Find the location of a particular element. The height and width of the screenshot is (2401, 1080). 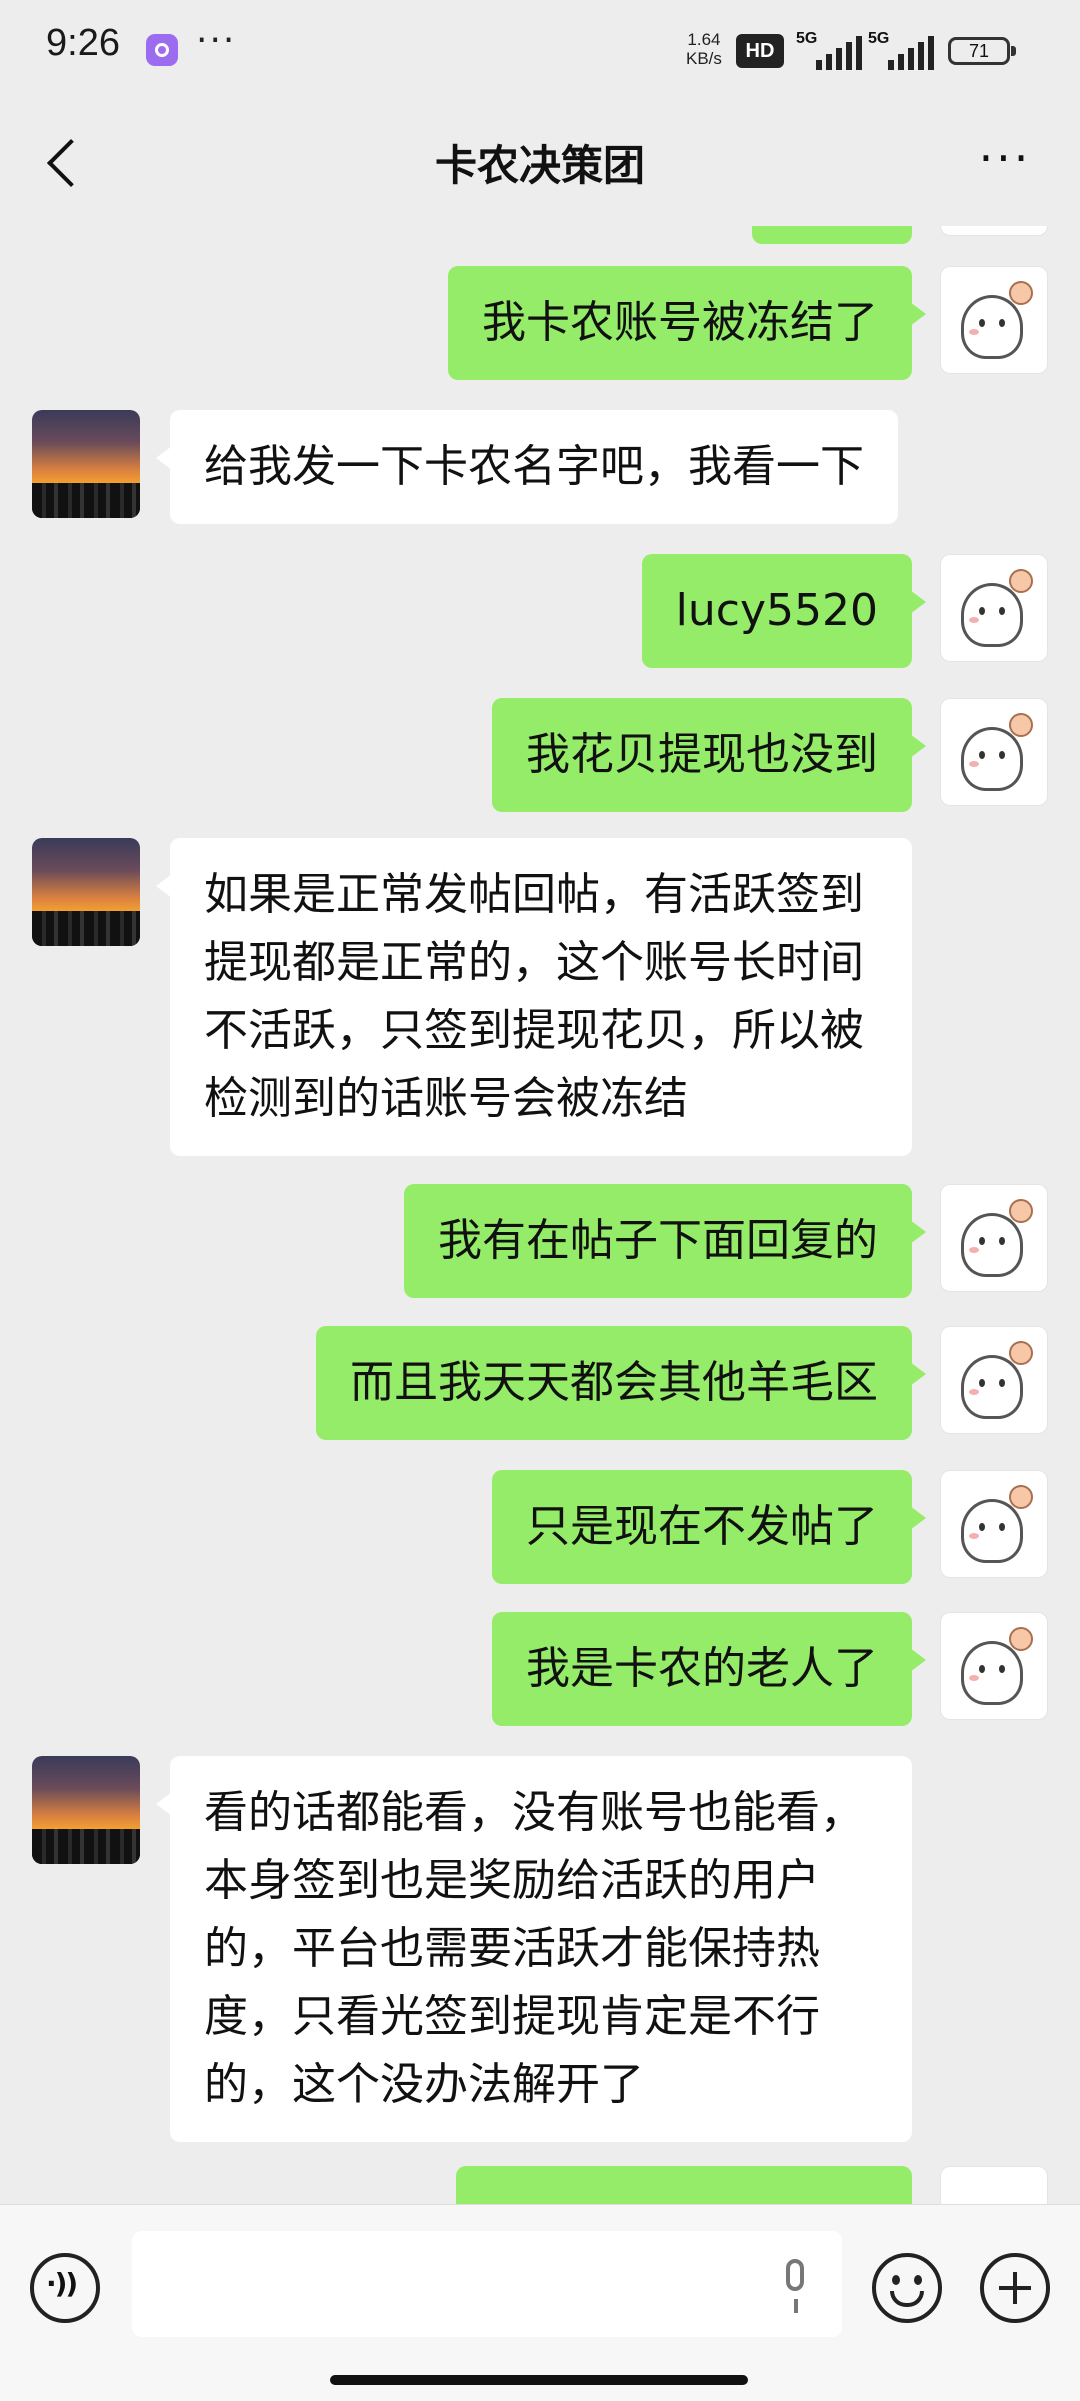

sim2-network-label: 5G is located at coordinates (879, 38).